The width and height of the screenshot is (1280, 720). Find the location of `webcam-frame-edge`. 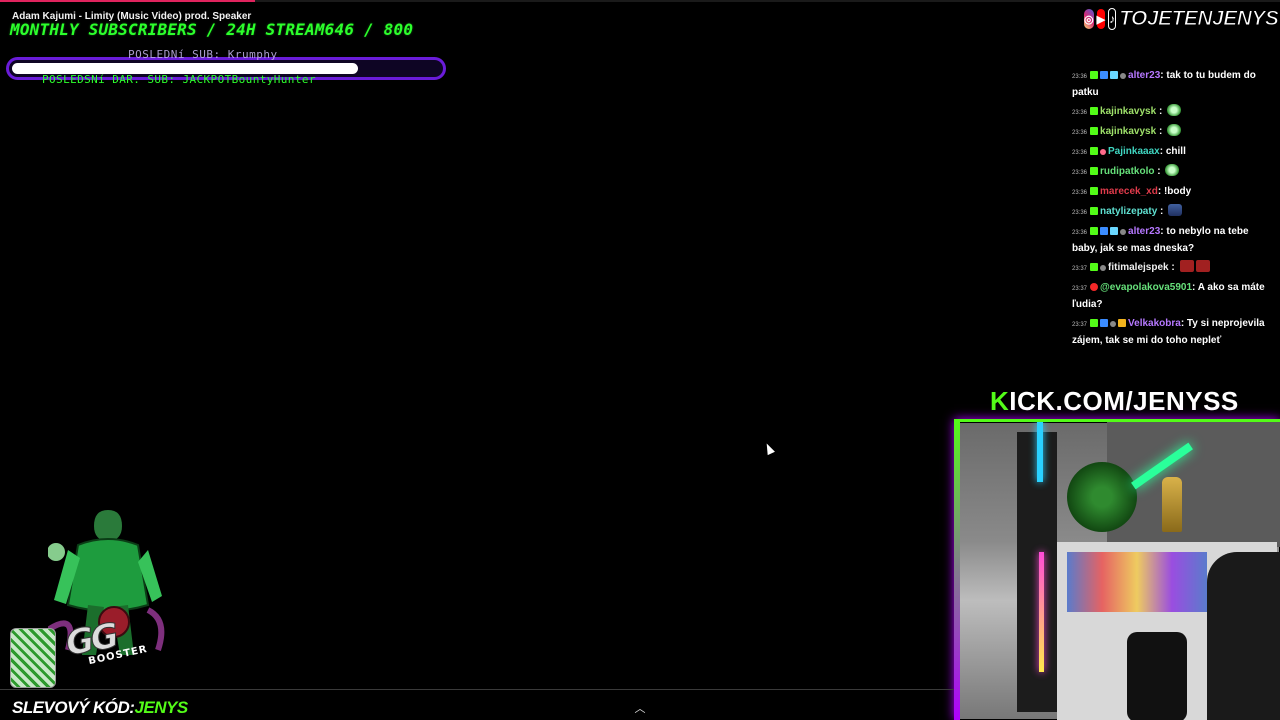

webcam-frame-edge is located at coordinates (957, 569).